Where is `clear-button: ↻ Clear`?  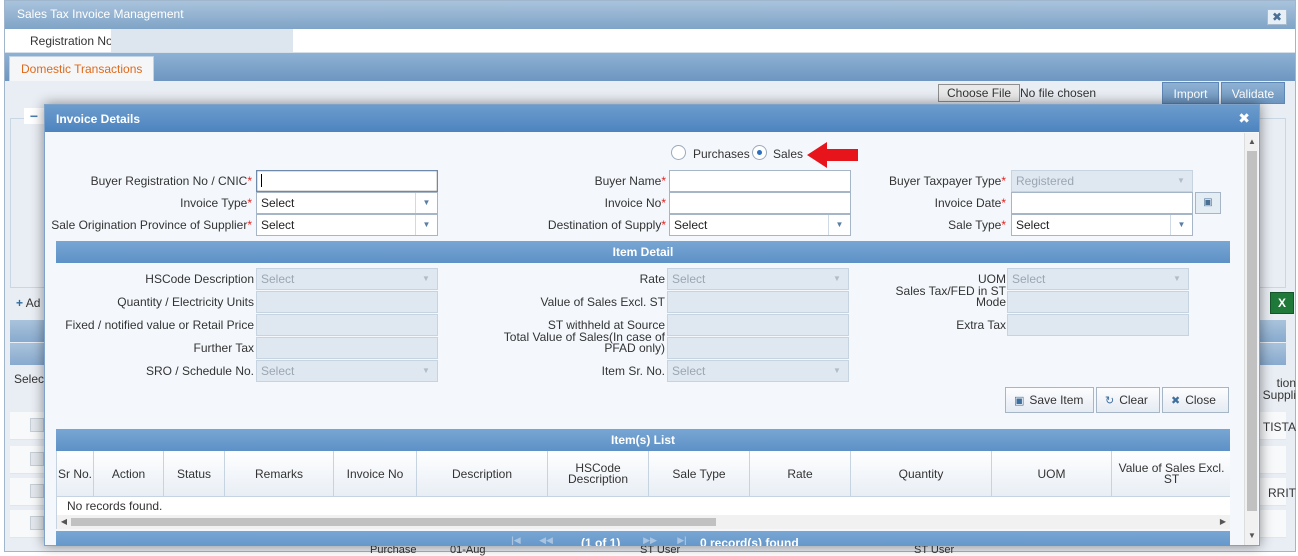 clear-button: ↻ Clear is located at coordinates (1128, 400).